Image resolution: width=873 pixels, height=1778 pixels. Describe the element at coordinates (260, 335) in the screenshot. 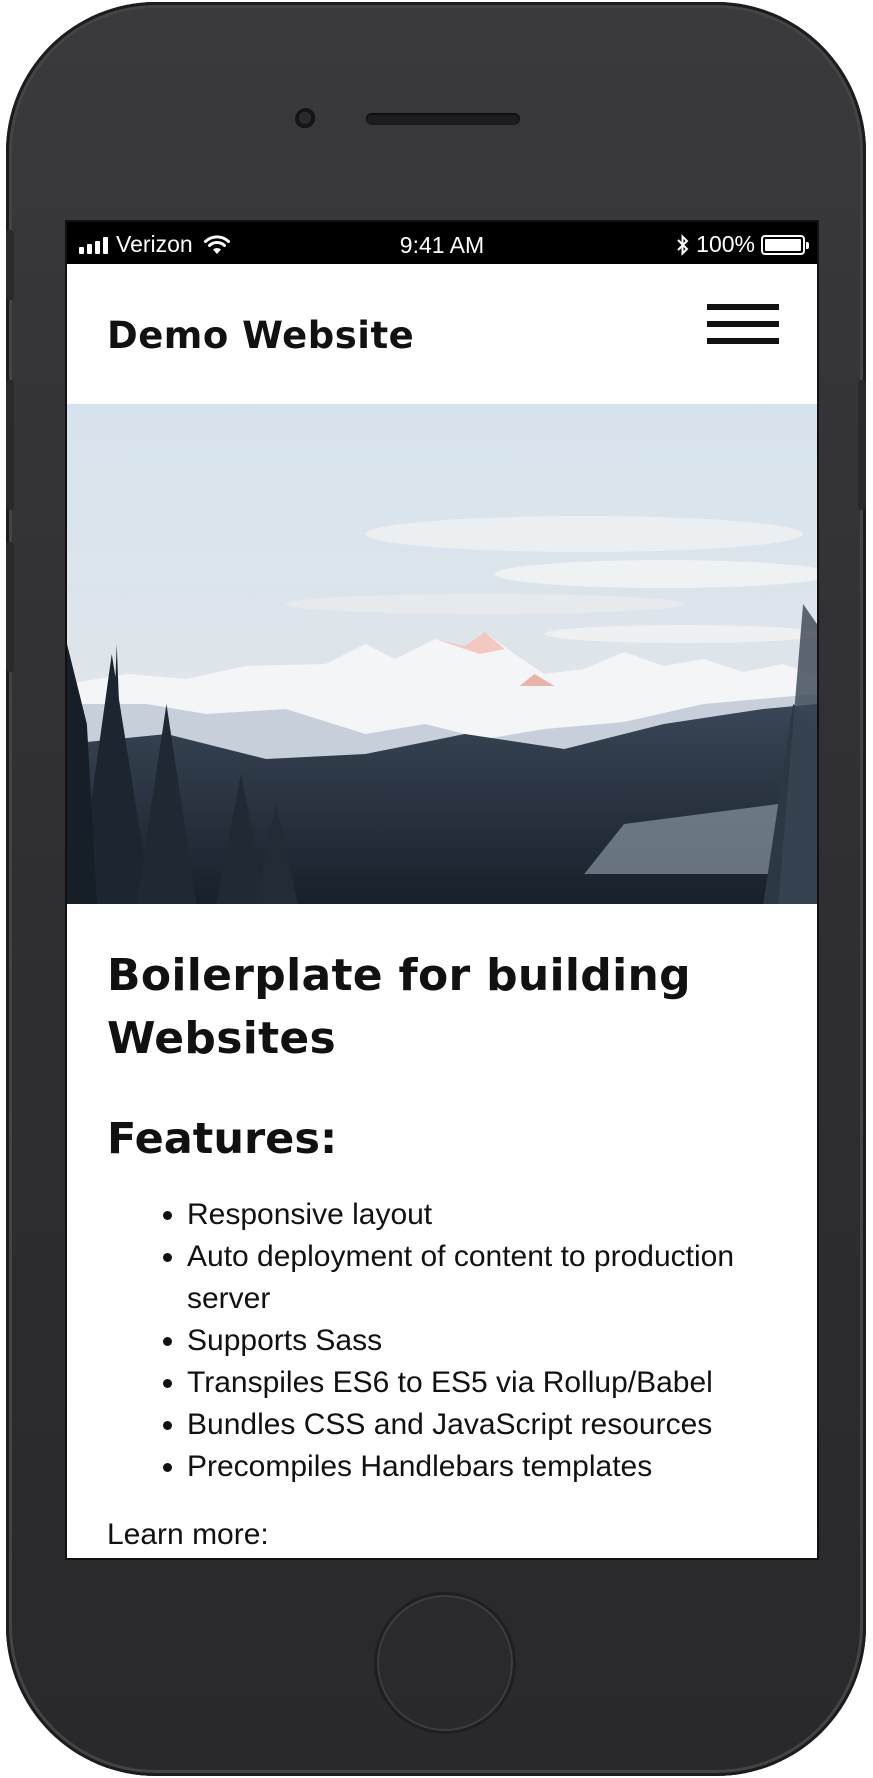

I see `site-title: Demo Website` at that location.